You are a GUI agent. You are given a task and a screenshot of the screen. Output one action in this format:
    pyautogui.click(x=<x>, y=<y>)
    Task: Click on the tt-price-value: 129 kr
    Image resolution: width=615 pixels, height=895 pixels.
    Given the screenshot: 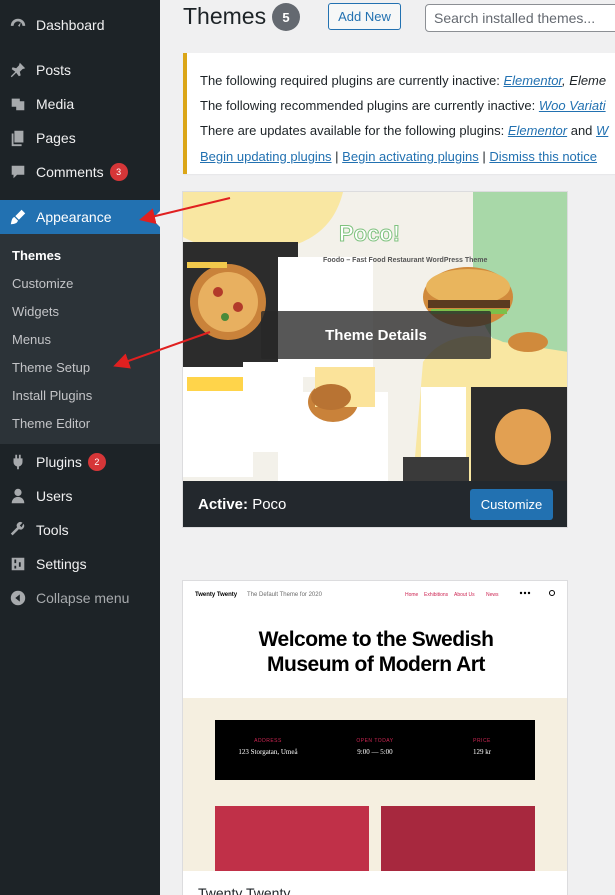 What is the action you would take?
    pyautogui.click(x=482, y=752)
    